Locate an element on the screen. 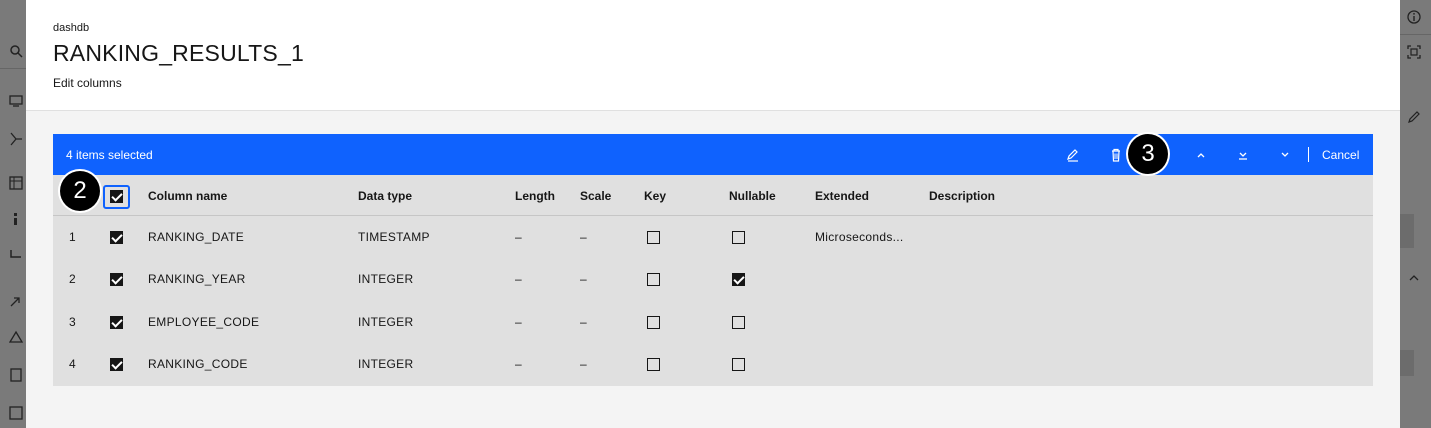  table-row: 4 RANKING_CODE INTEGER – – is located at coordinates (713, 364).